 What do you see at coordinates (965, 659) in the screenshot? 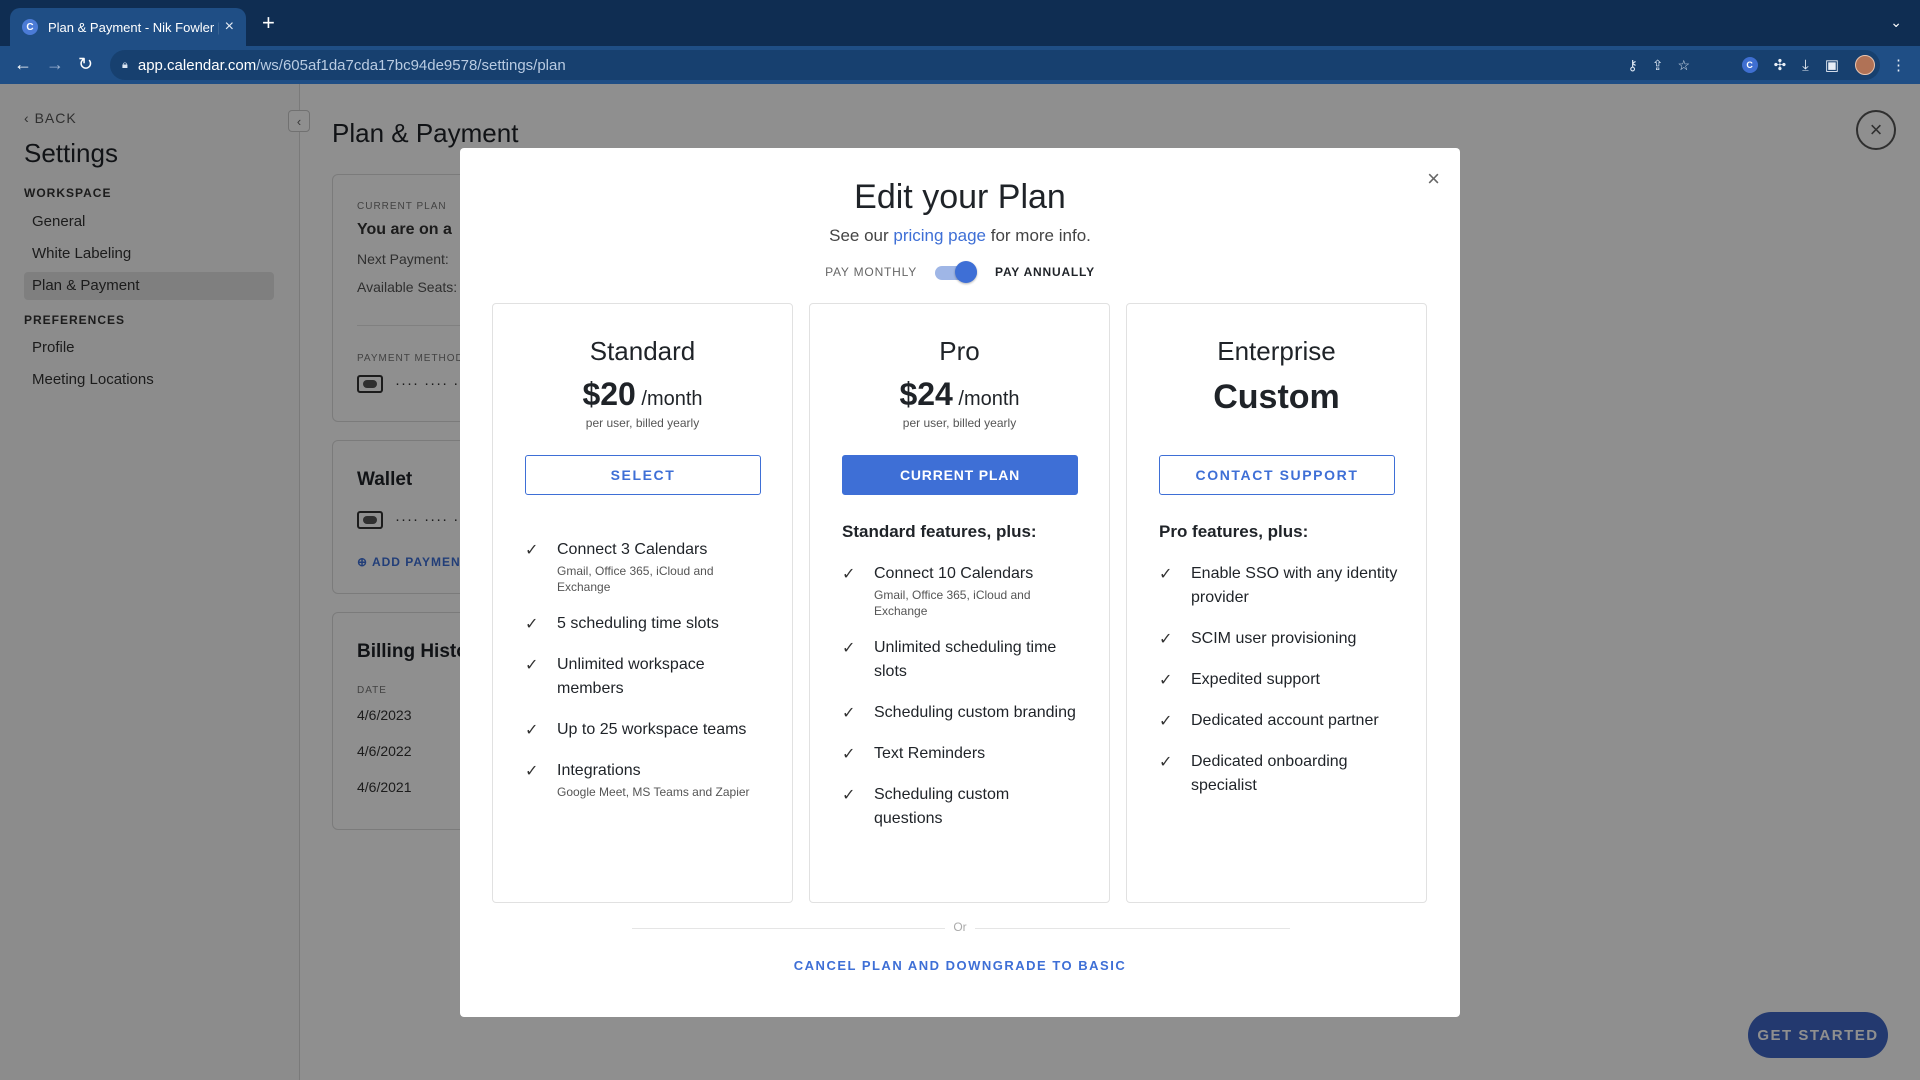
I see `feature-text: Unlimited scheduling time slots` at bounding box center [965, 659].